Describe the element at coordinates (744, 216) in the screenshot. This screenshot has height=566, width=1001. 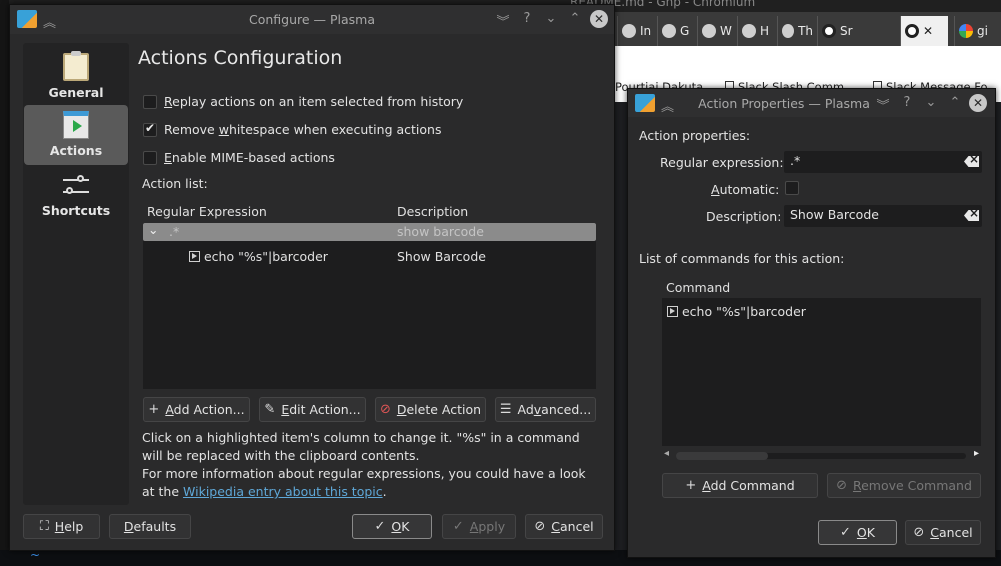
I see `description-label: Description:` at that location.